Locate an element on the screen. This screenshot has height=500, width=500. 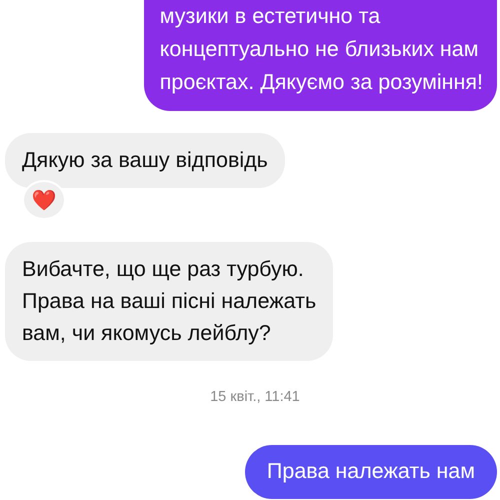
reaction-badge: ❤ is located at coordinates (44, 200).